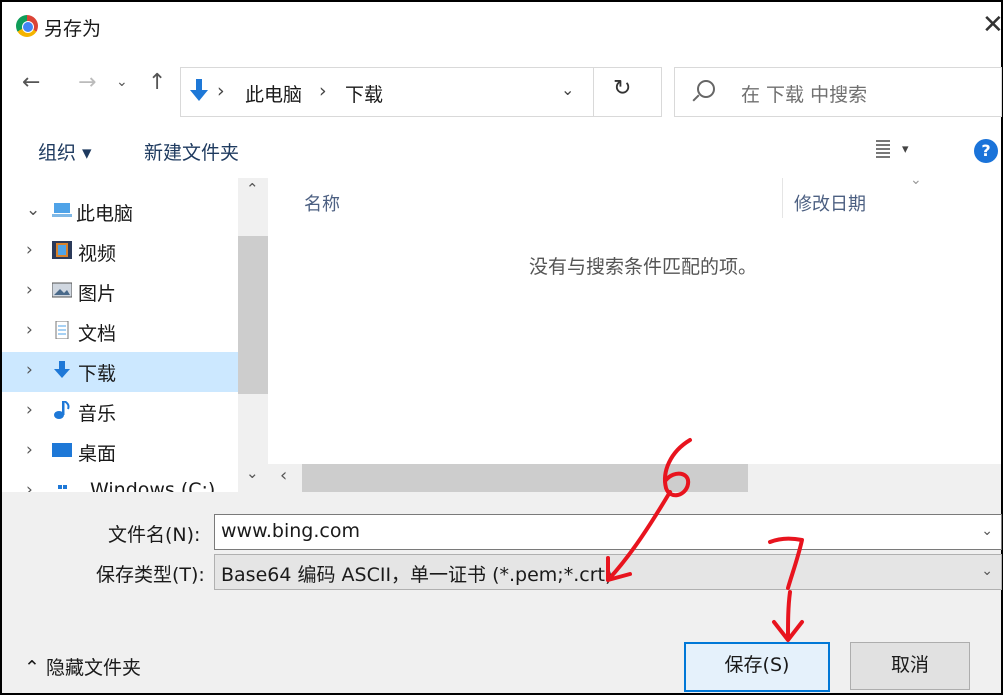 This screenshot has height=695, width=1003. I want to click on refresh-button: ↻, so click(622, 88).